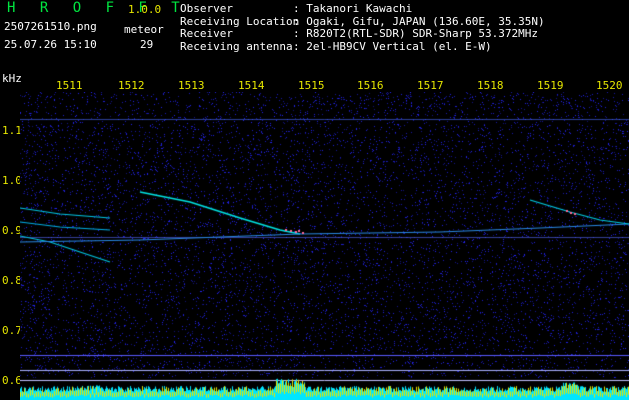 The width and height of the screenshot is (629, 400). I want to click on time-tick-1513: 1513, so click(191, 85).